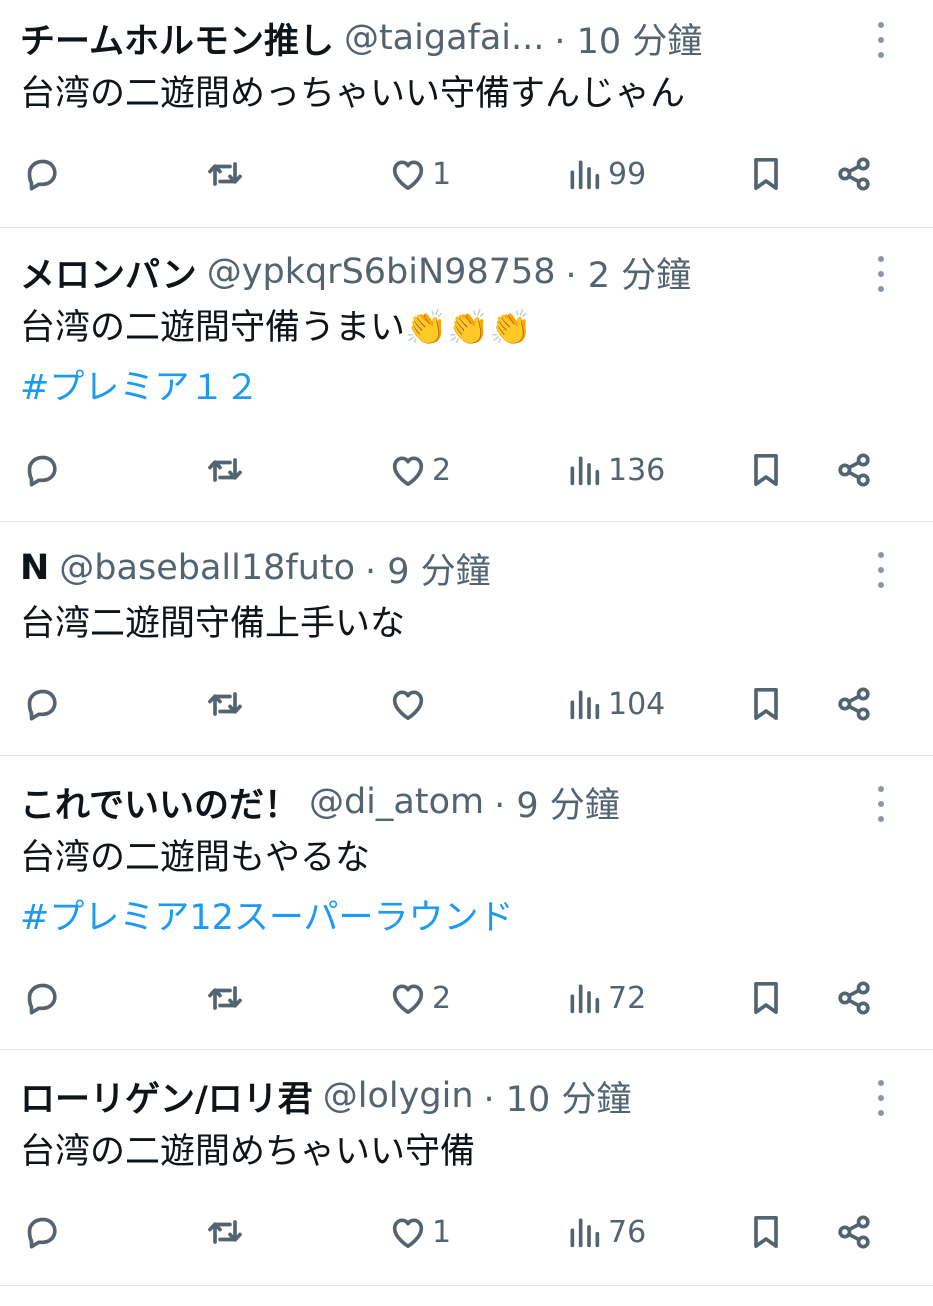  What do you see at coordinates (108, 272) in the screenshot?
I see `display-name: メロンパン` at bounding box center [108, 272].